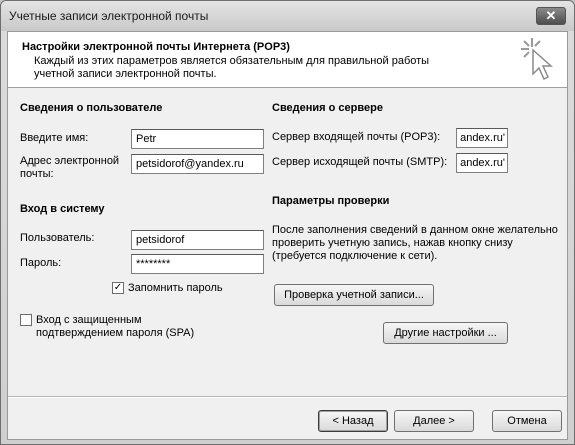 The image size is (575, 445). Describe the element at coordinates (197, 164) in the screenshot. I see `email-input: petsidorof@yandex.ru` at that location.